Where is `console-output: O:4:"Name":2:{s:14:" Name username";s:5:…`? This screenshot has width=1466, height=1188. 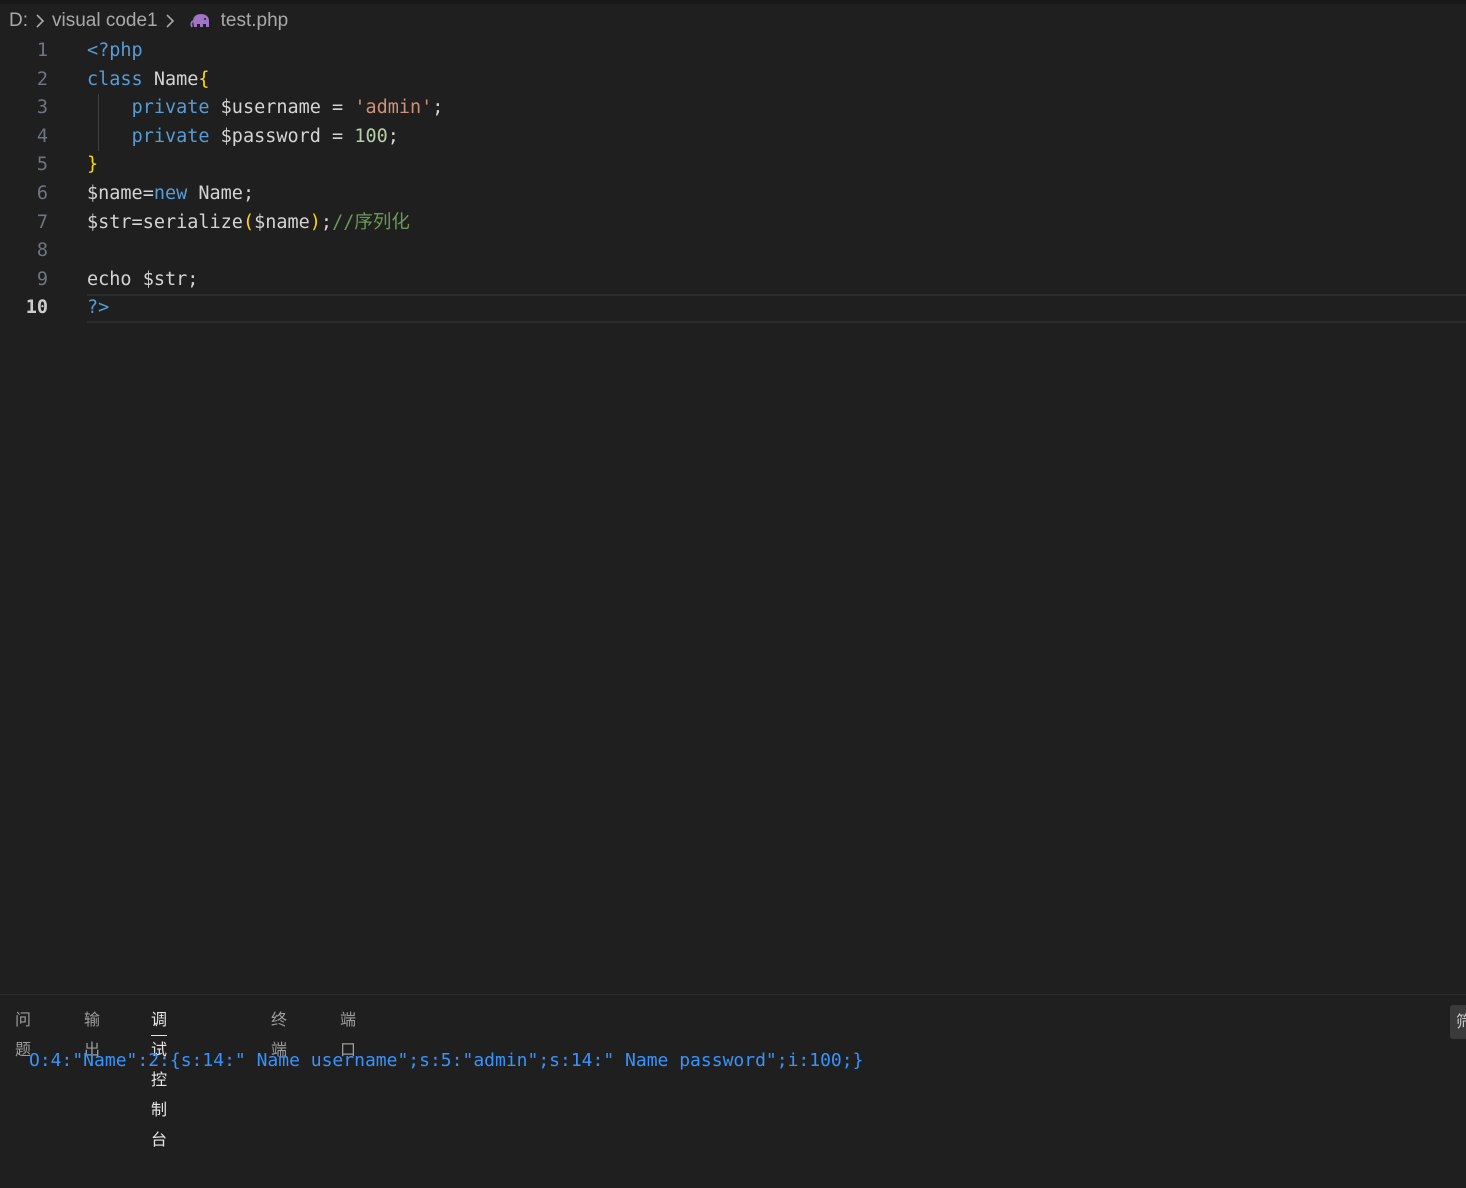 console-output: O:4:"Name":2:{s:14:" Name username";s:5:… is located at coordinates (446, 1060).